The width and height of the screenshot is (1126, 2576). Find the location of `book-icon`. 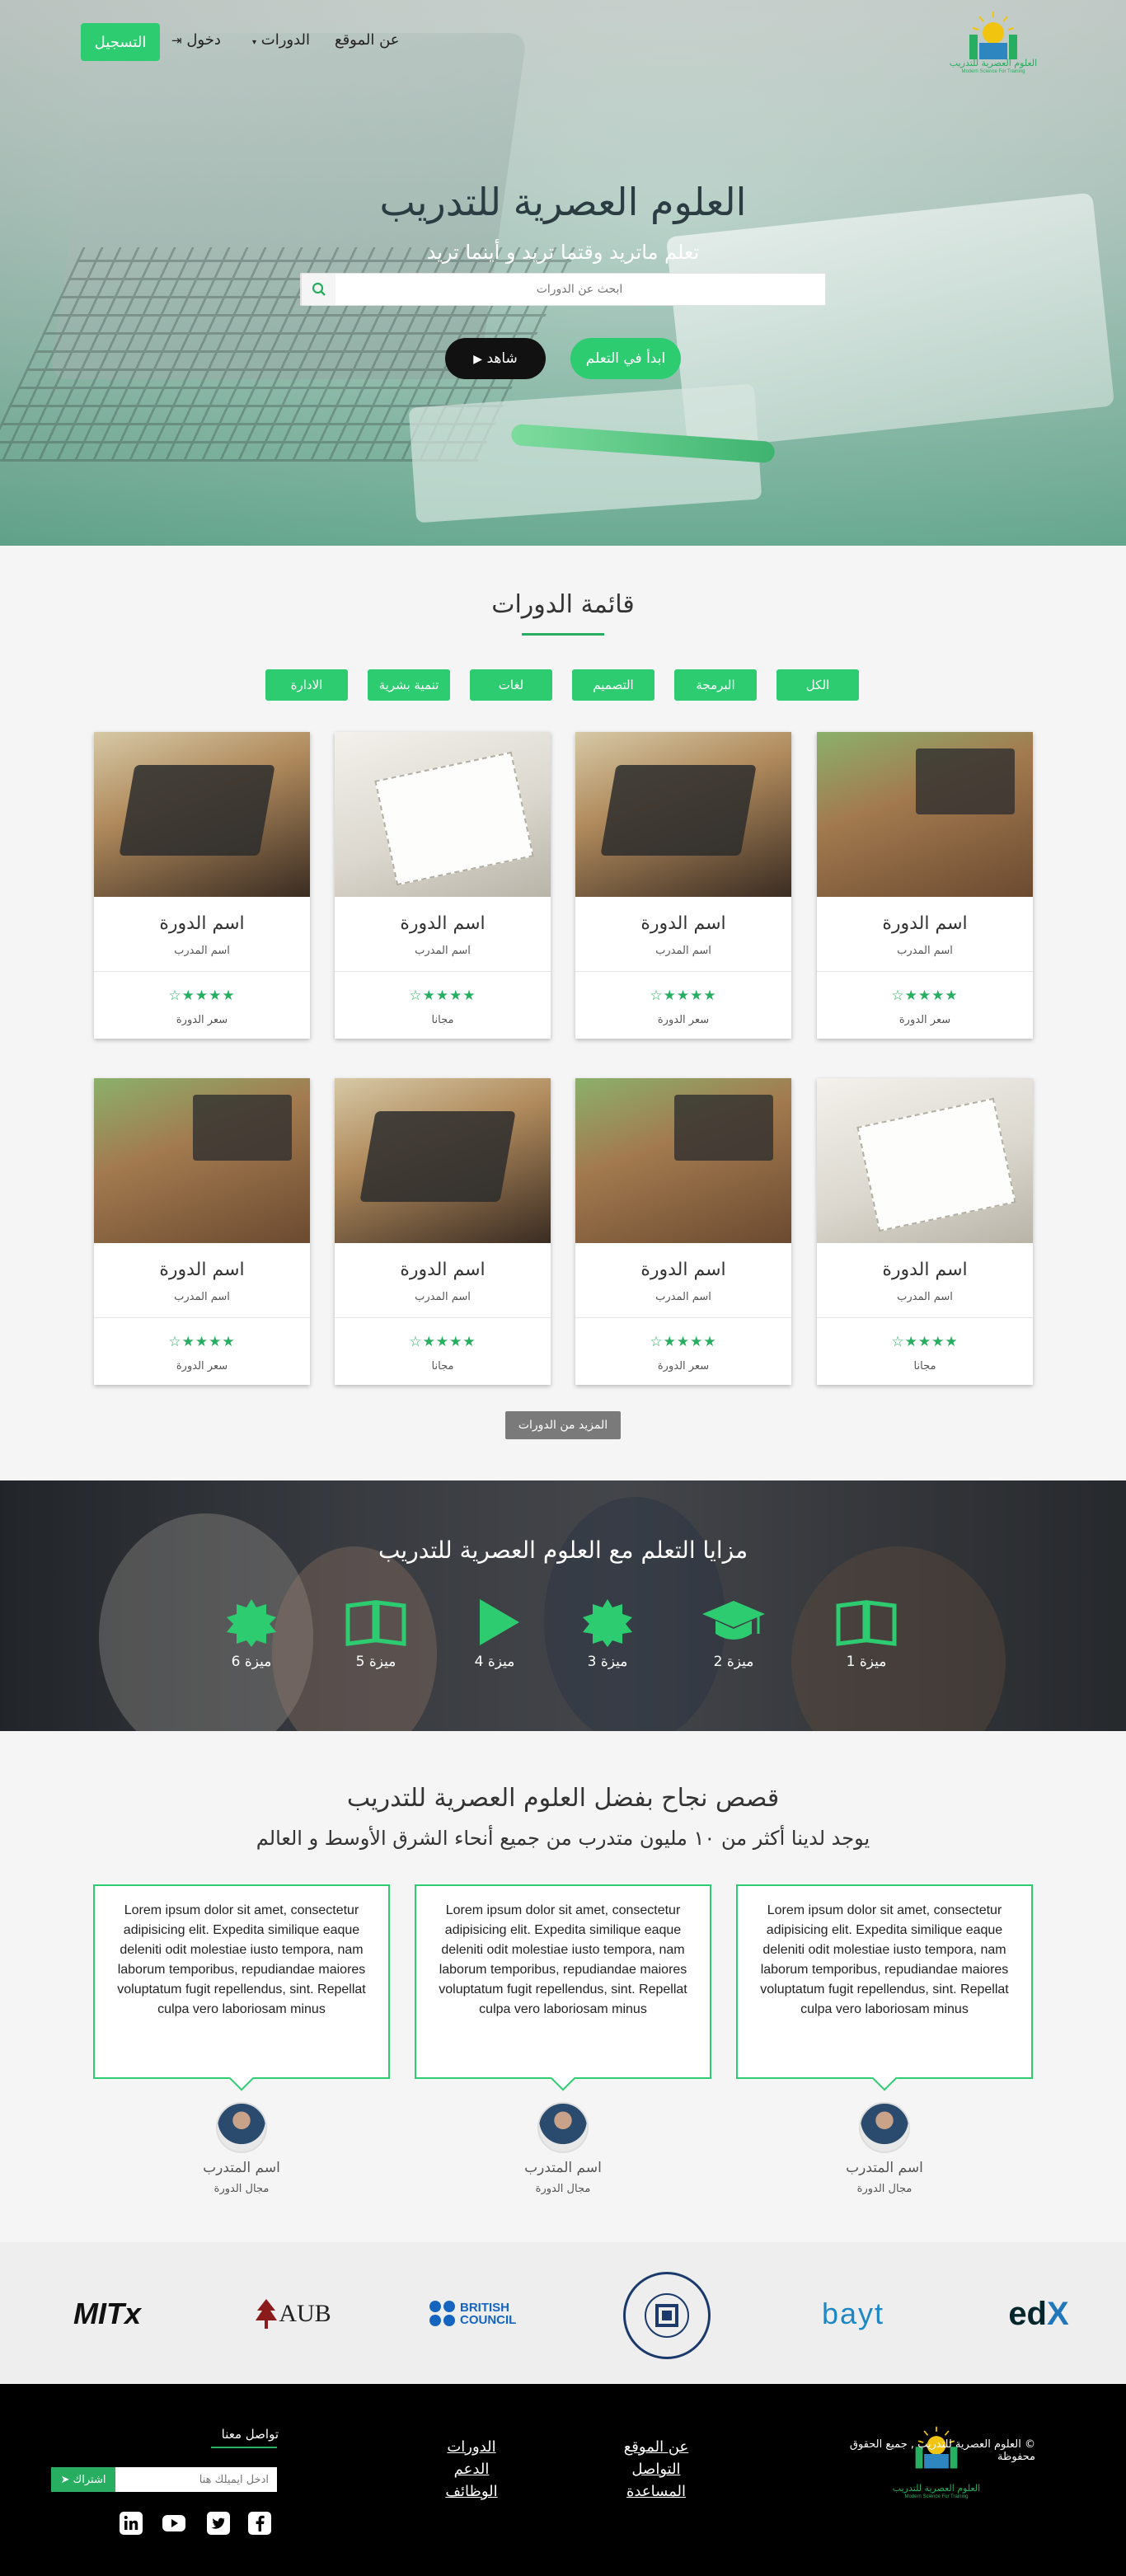

book-icon is located at coordinates (866, 1623).